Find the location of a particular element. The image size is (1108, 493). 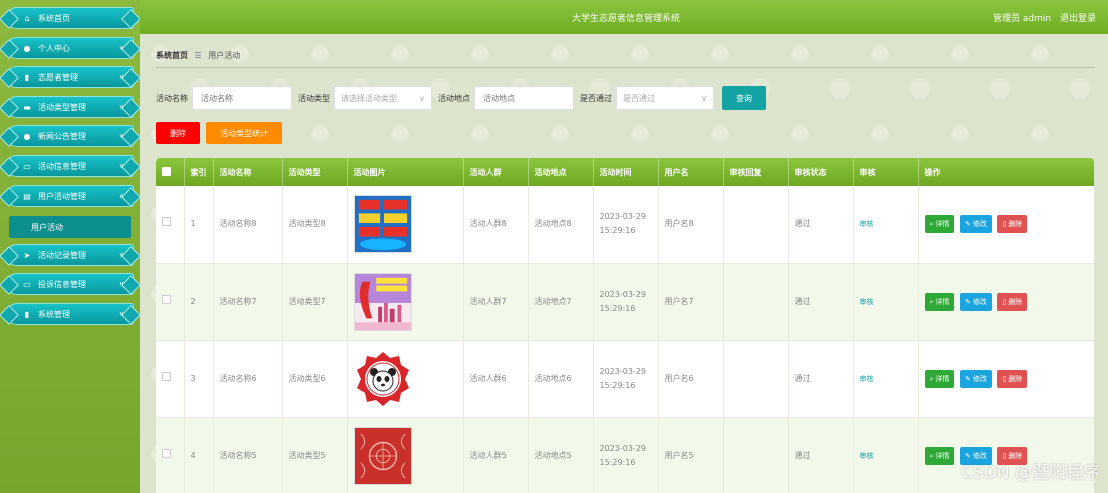

cell-type: 活动类型6 is located at coordinates (315, 379).